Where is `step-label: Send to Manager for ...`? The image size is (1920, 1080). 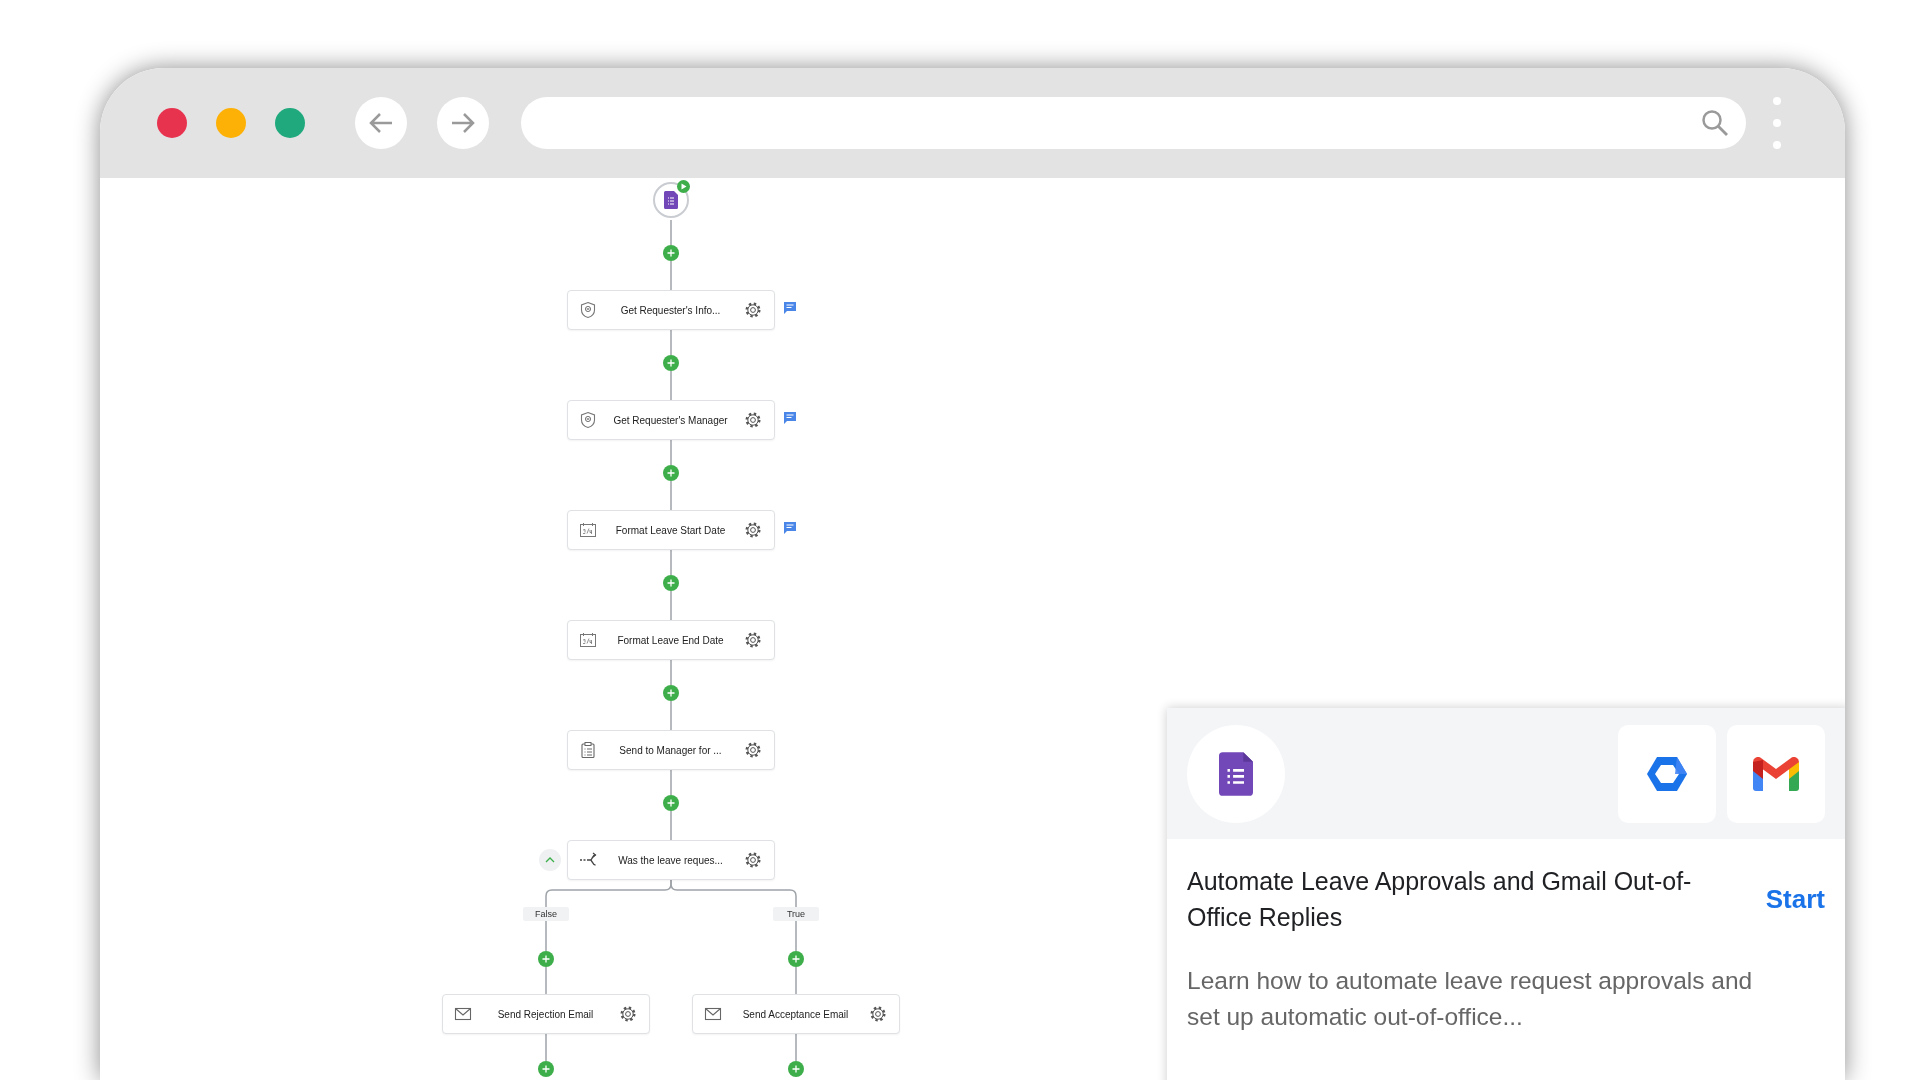 step-label: Send to Manager for ... is located at coordinates (670, 750).